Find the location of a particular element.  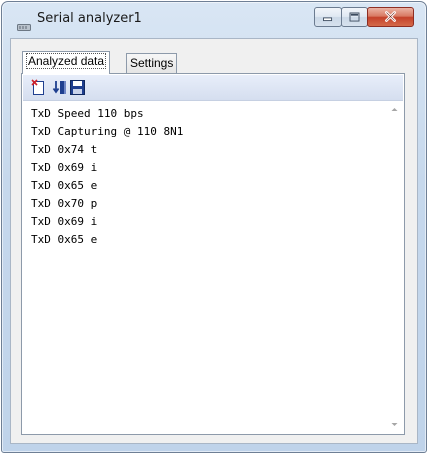

minimize-button is located at coordinates (328, 17).